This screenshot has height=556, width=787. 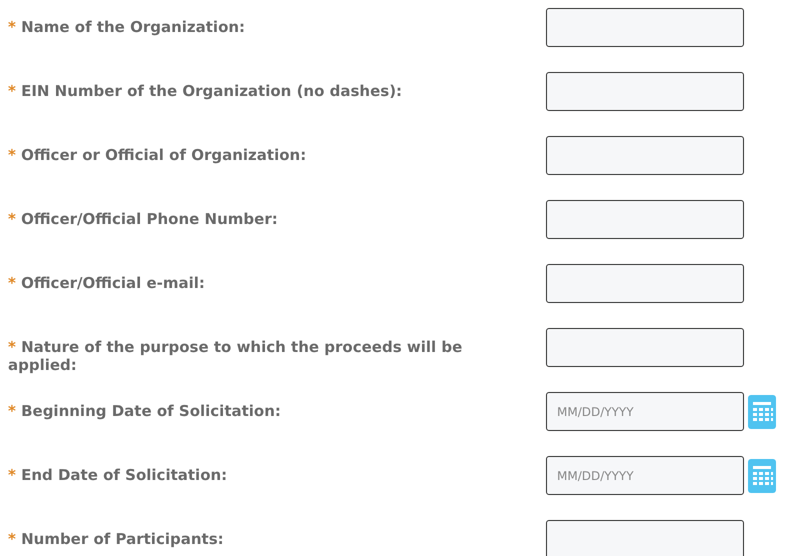 I want to click on field-label: * Officer/Official e-mail:, so click(x=107, y=283).